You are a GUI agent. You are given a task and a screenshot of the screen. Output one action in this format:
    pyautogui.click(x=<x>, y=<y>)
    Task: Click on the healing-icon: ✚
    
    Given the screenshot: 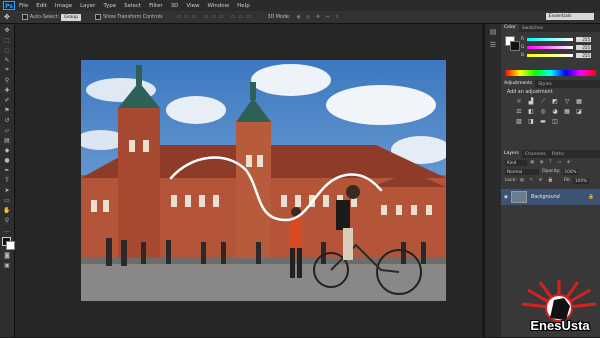 What is the action you would take?
    pyautogui.click(x=7, y=90)
    